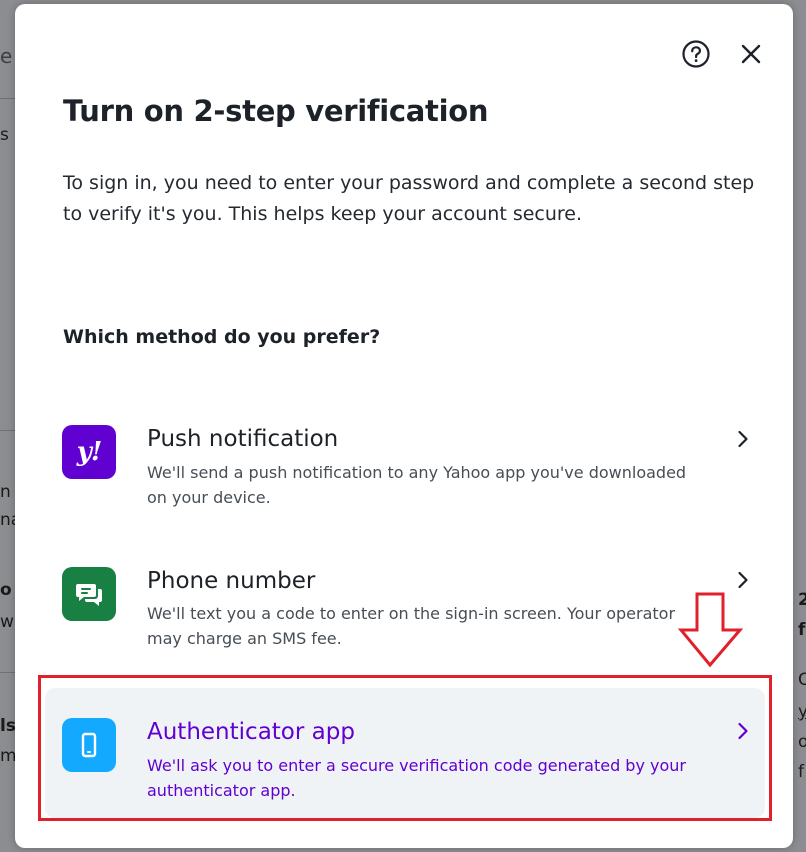 This screenshot has width=806, height=852. What do you see at coordinates (7, 622) in the screenshot?
I see `background-text: w` at bounding box center [7, 622].